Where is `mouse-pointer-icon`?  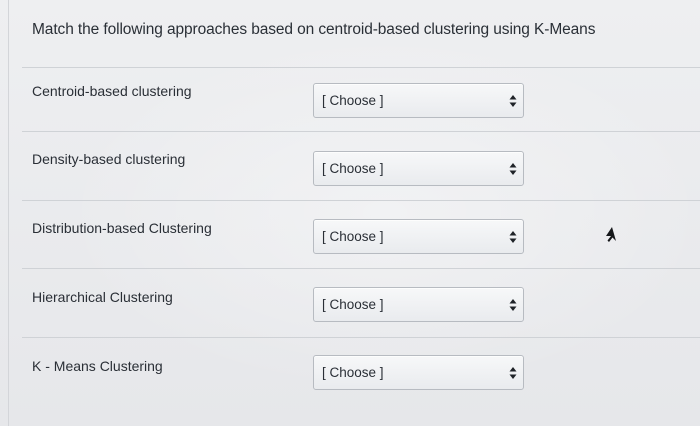
mouse-pointer-icon is located at coordinates (611, 234).